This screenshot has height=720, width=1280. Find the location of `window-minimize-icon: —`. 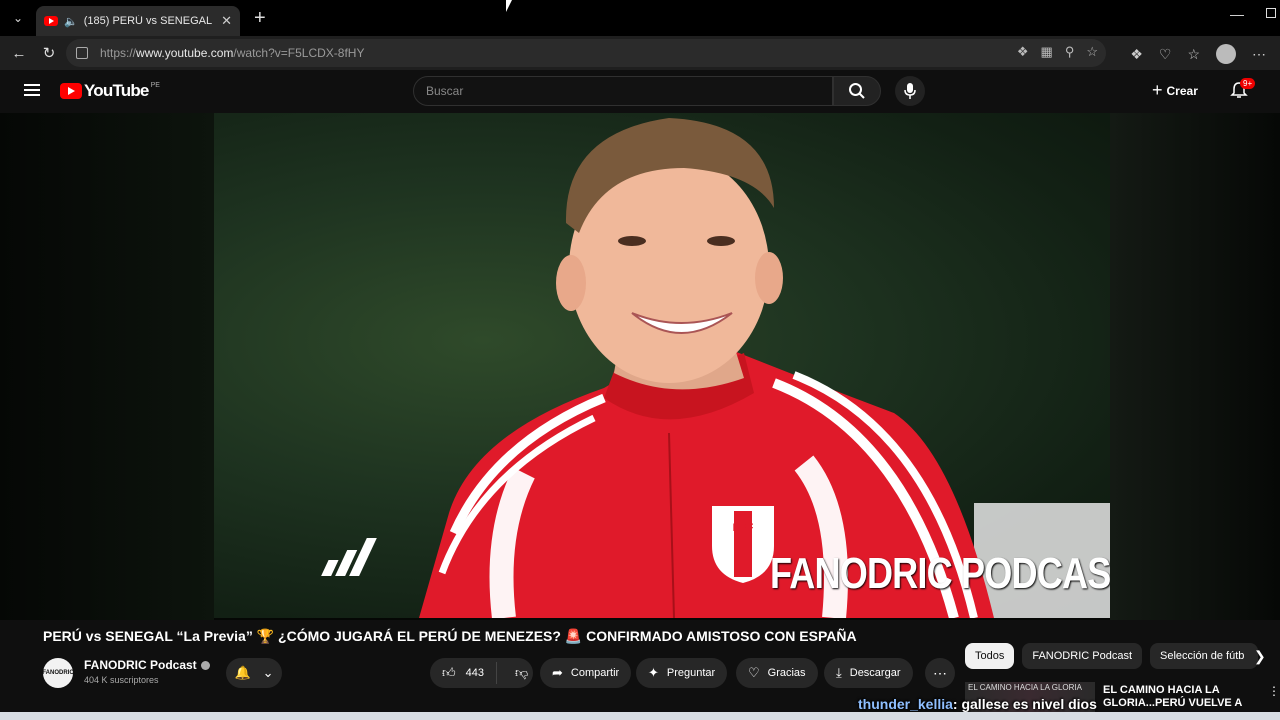

window-minimize-icon: — is located at coordinates (1237, 14).